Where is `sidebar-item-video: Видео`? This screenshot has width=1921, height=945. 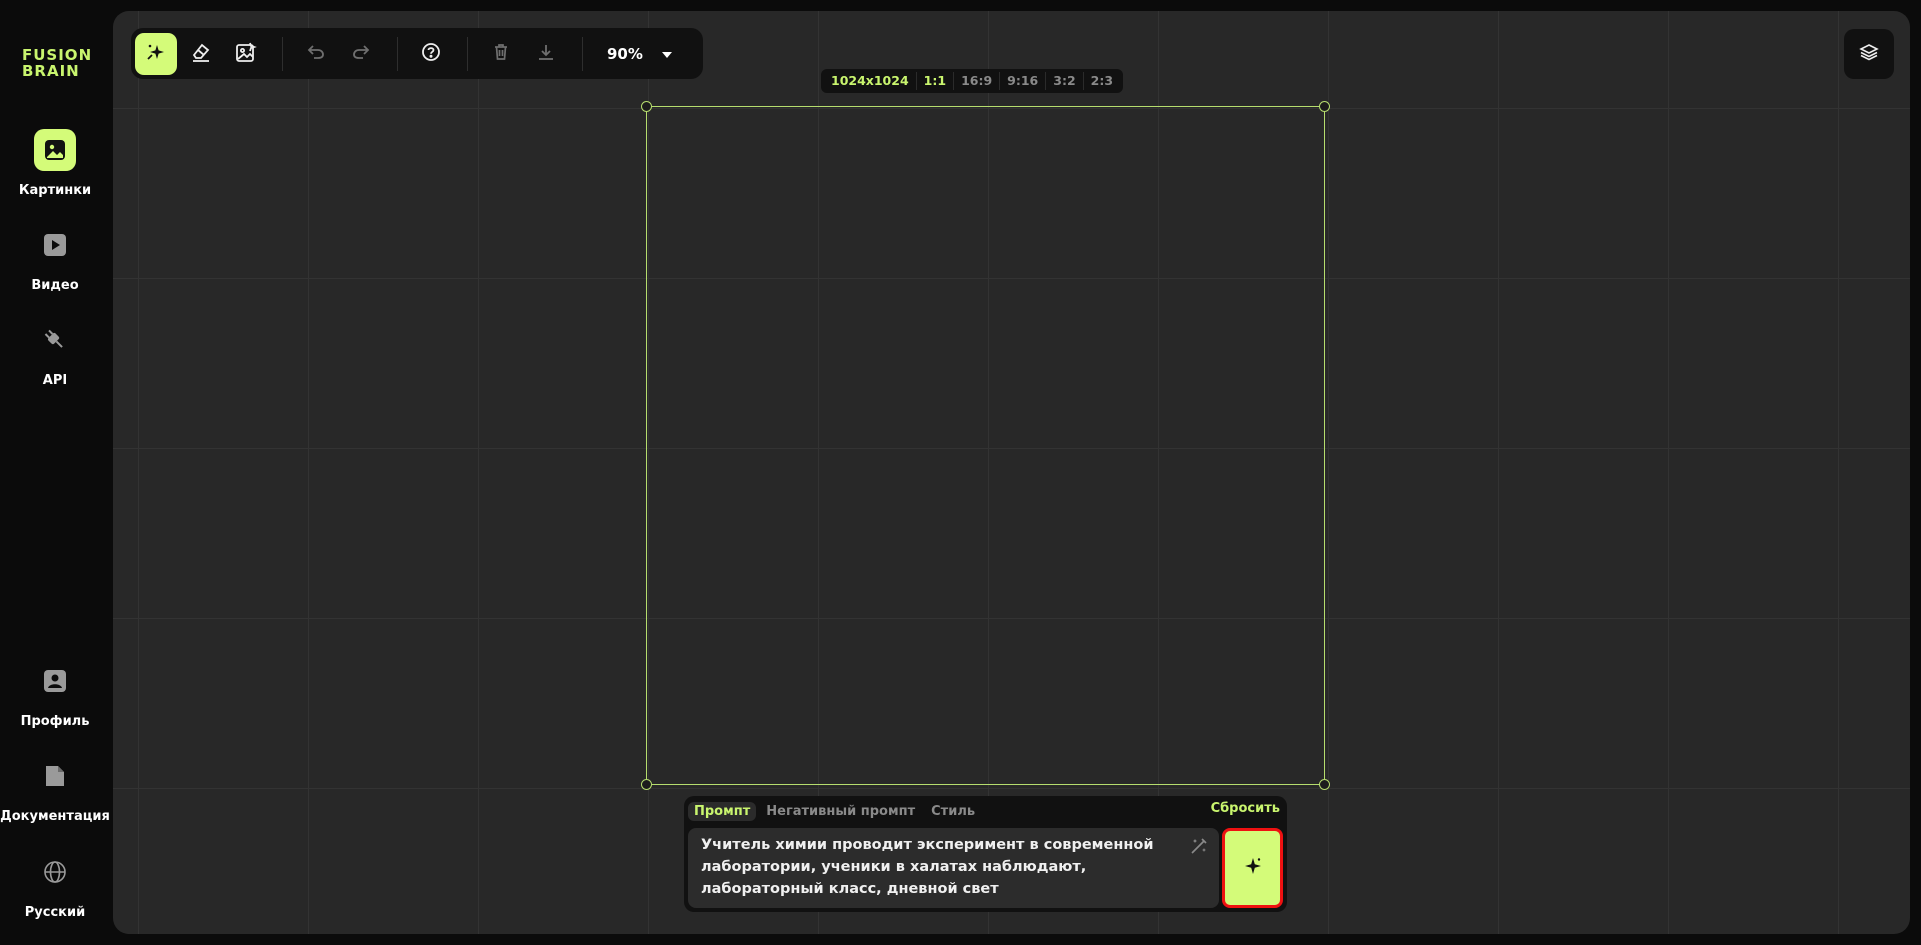 sidebar-item-video: Видео is located at coordinates (55, 258).